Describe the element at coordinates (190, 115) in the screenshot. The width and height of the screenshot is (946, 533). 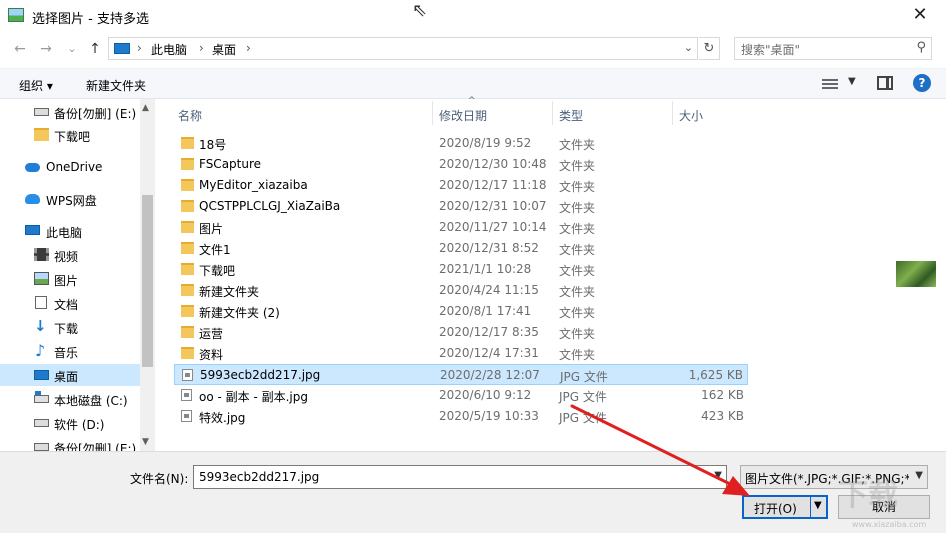
I see `column-name: 名称` at that location.